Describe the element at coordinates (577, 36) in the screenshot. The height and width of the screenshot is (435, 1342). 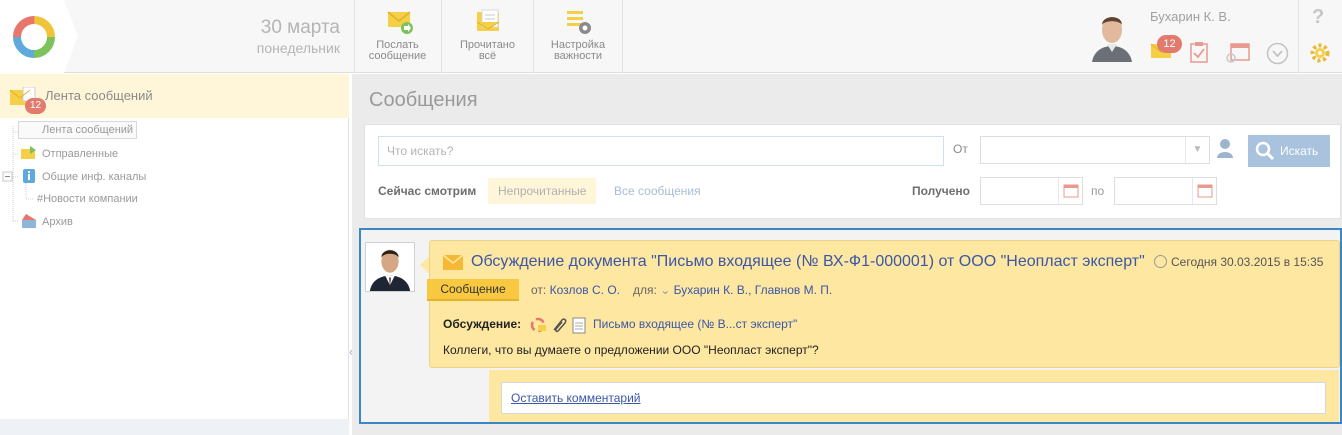
I see `importance-settings-button: Настройка важности` at that location.